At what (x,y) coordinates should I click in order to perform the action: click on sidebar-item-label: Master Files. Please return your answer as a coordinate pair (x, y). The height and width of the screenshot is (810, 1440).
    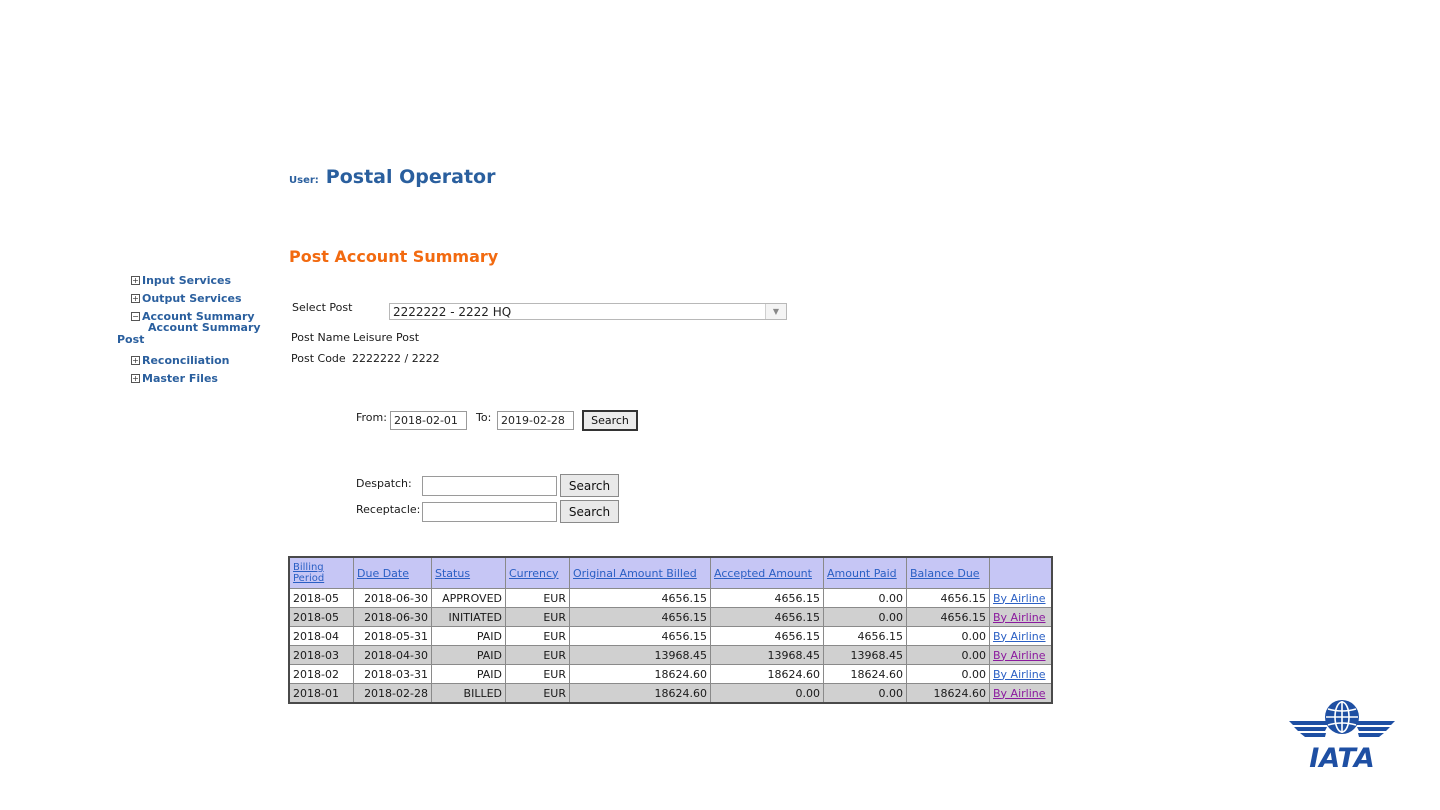
    Looking at the image, I should click on (180, 378).